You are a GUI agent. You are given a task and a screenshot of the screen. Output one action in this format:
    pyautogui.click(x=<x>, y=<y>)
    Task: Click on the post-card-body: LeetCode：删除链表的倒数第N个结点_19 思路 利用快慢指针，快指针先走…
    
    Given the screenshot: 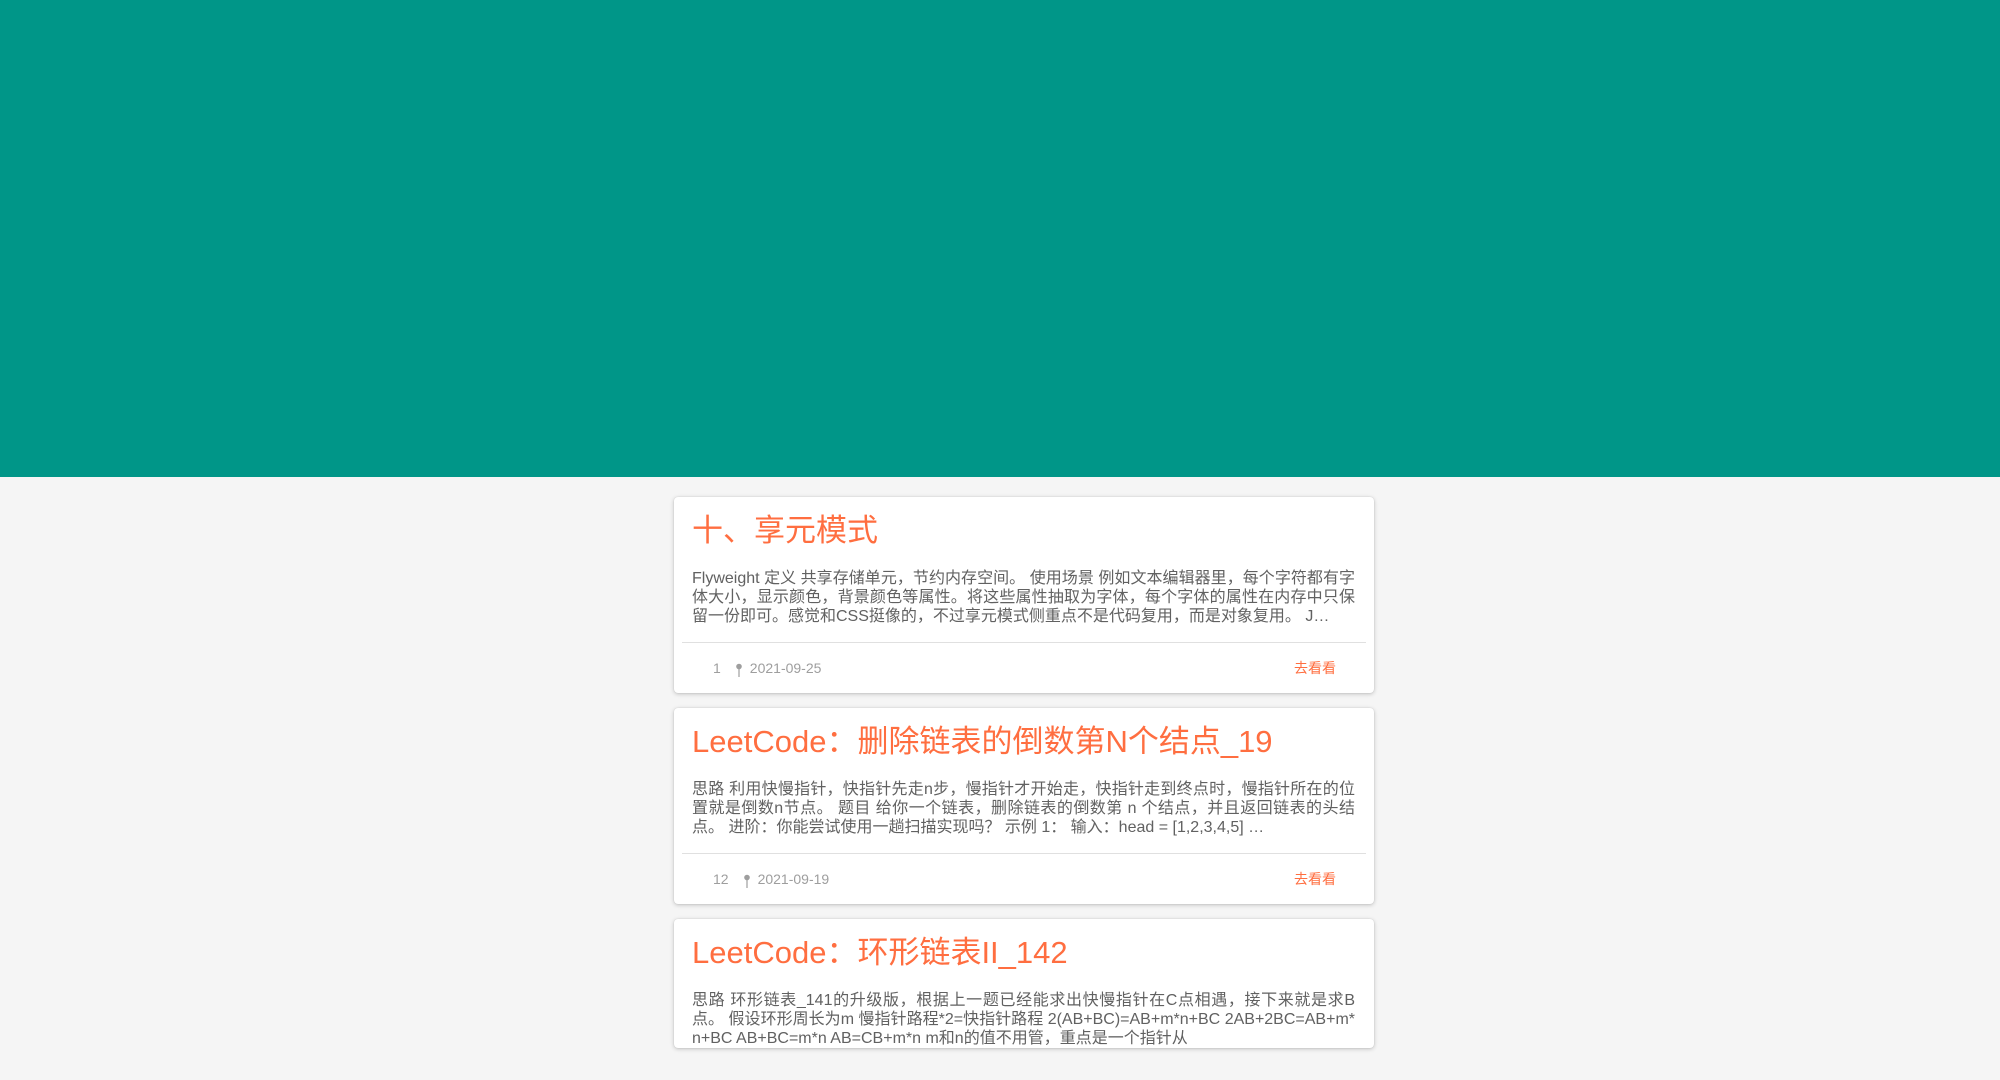 What is the action you would take?
    pyautogui.click(x=1024, y=772)
    